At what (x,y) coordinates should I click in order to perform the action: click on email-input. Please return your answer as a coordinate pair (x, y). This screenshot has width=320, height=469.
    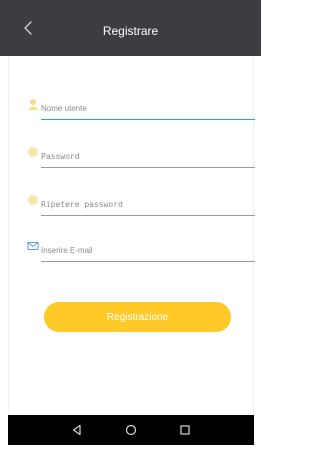
    Looking at the image, I should click on (148, 251).